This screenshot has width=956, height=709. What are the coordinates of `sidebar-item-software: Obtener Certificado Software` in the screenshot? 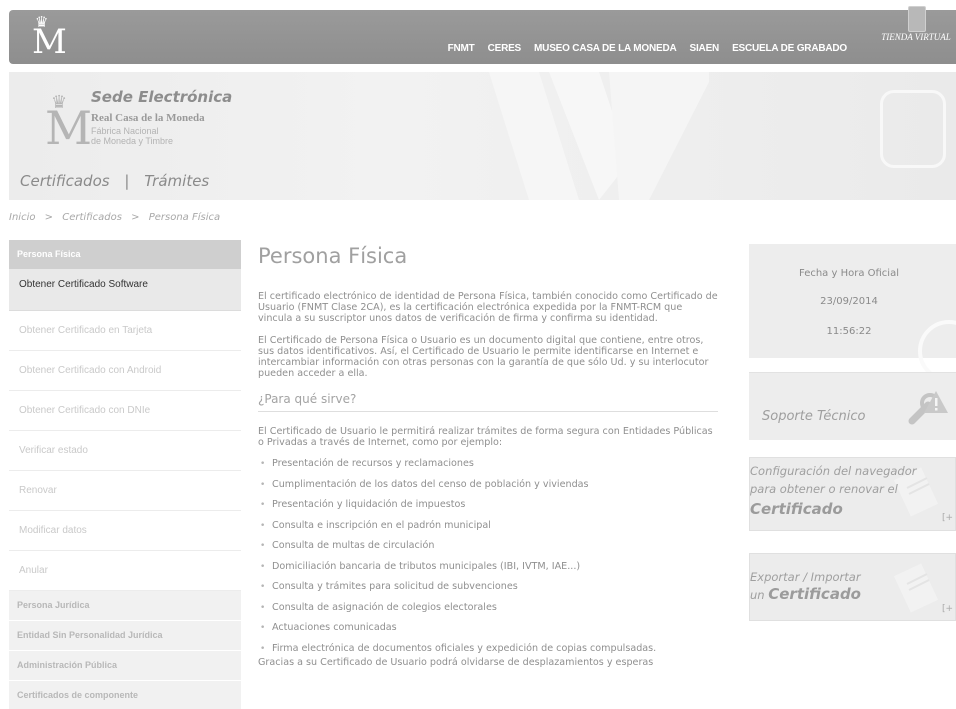 It's located at (125, 290).